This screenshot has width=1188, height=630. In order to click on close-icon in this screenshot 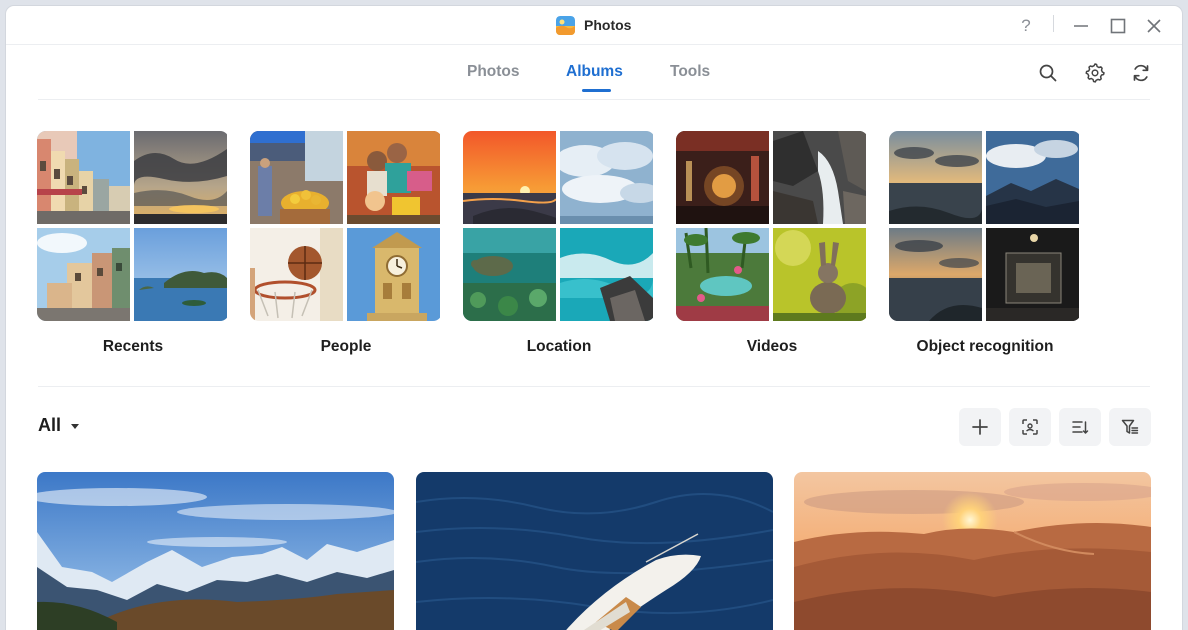, I will do `click(1154, 26)`.